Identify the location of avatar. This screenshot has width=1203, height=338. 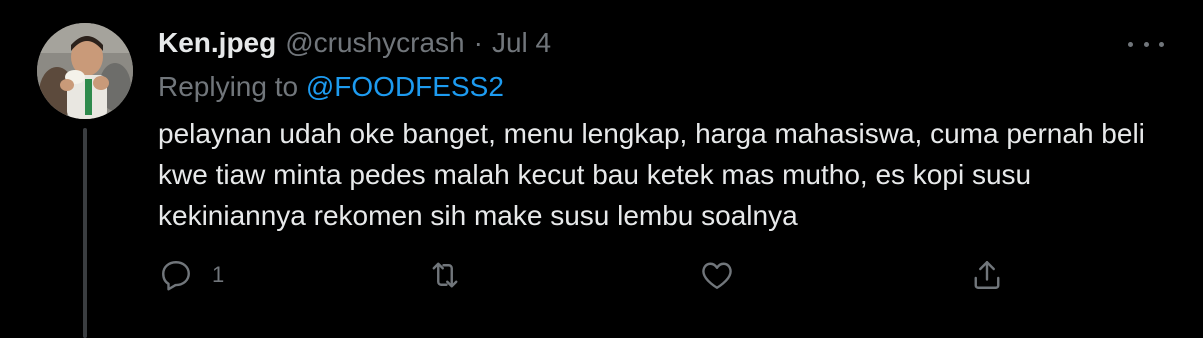
(85, 71).